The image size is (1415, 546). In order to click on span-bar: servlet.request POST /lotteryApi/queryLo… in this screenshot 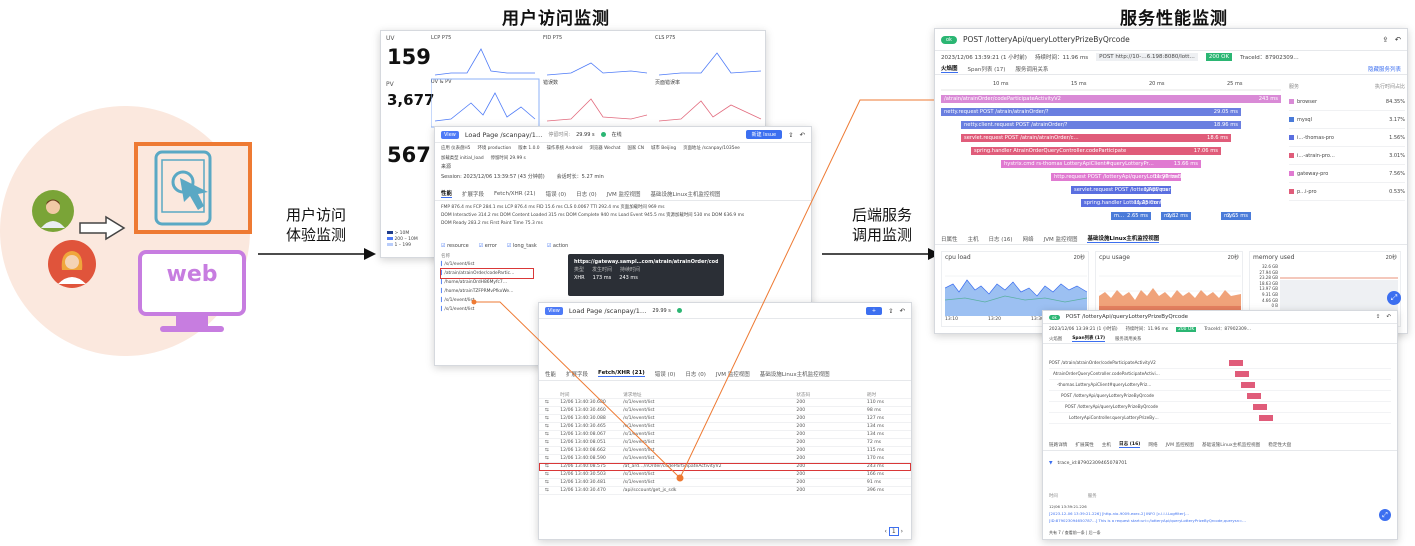, I will do `click(1121, 190)`.